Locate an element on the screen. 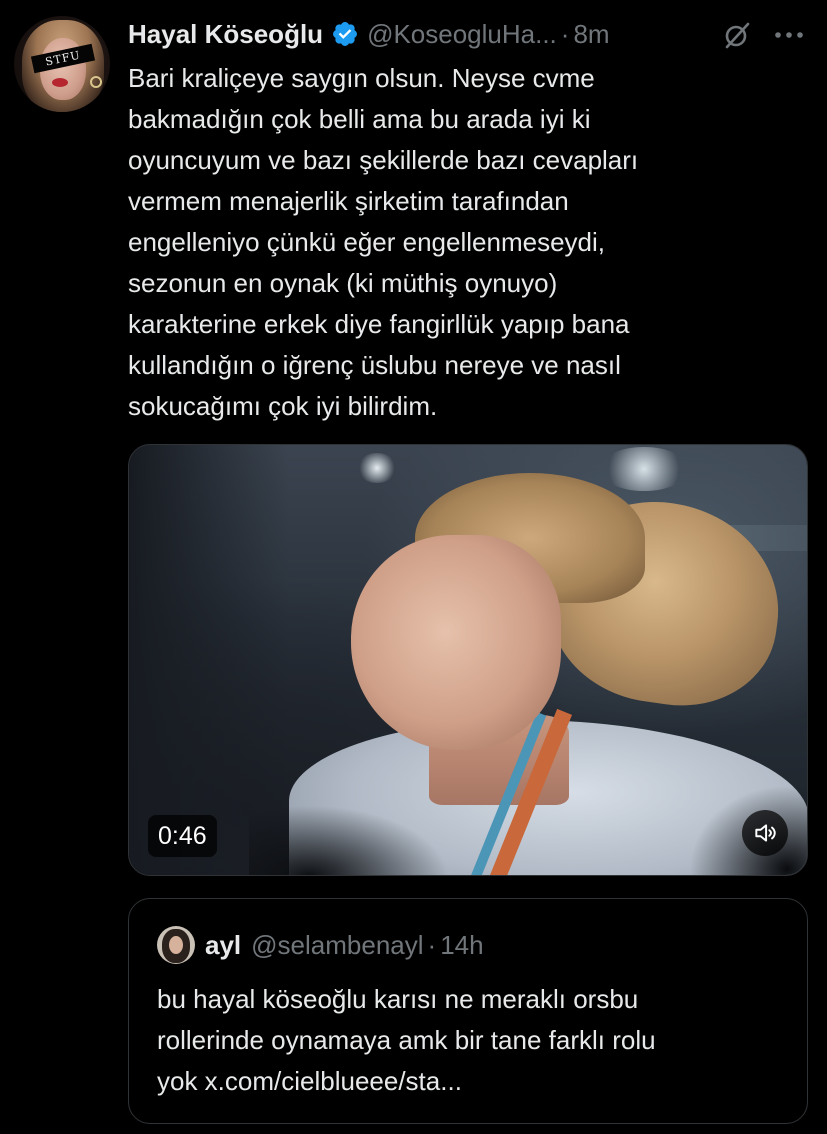 The width and height of the screenshot is (827, 1134). author-name: Hayal Köseoğlu is located at coordinates (225, 34).